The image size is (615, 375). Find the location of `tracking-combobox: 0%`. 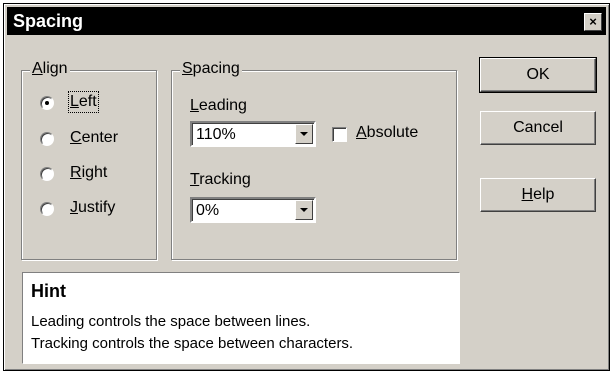

tracking-combobox: 0% is located at coordinates (253, 210).